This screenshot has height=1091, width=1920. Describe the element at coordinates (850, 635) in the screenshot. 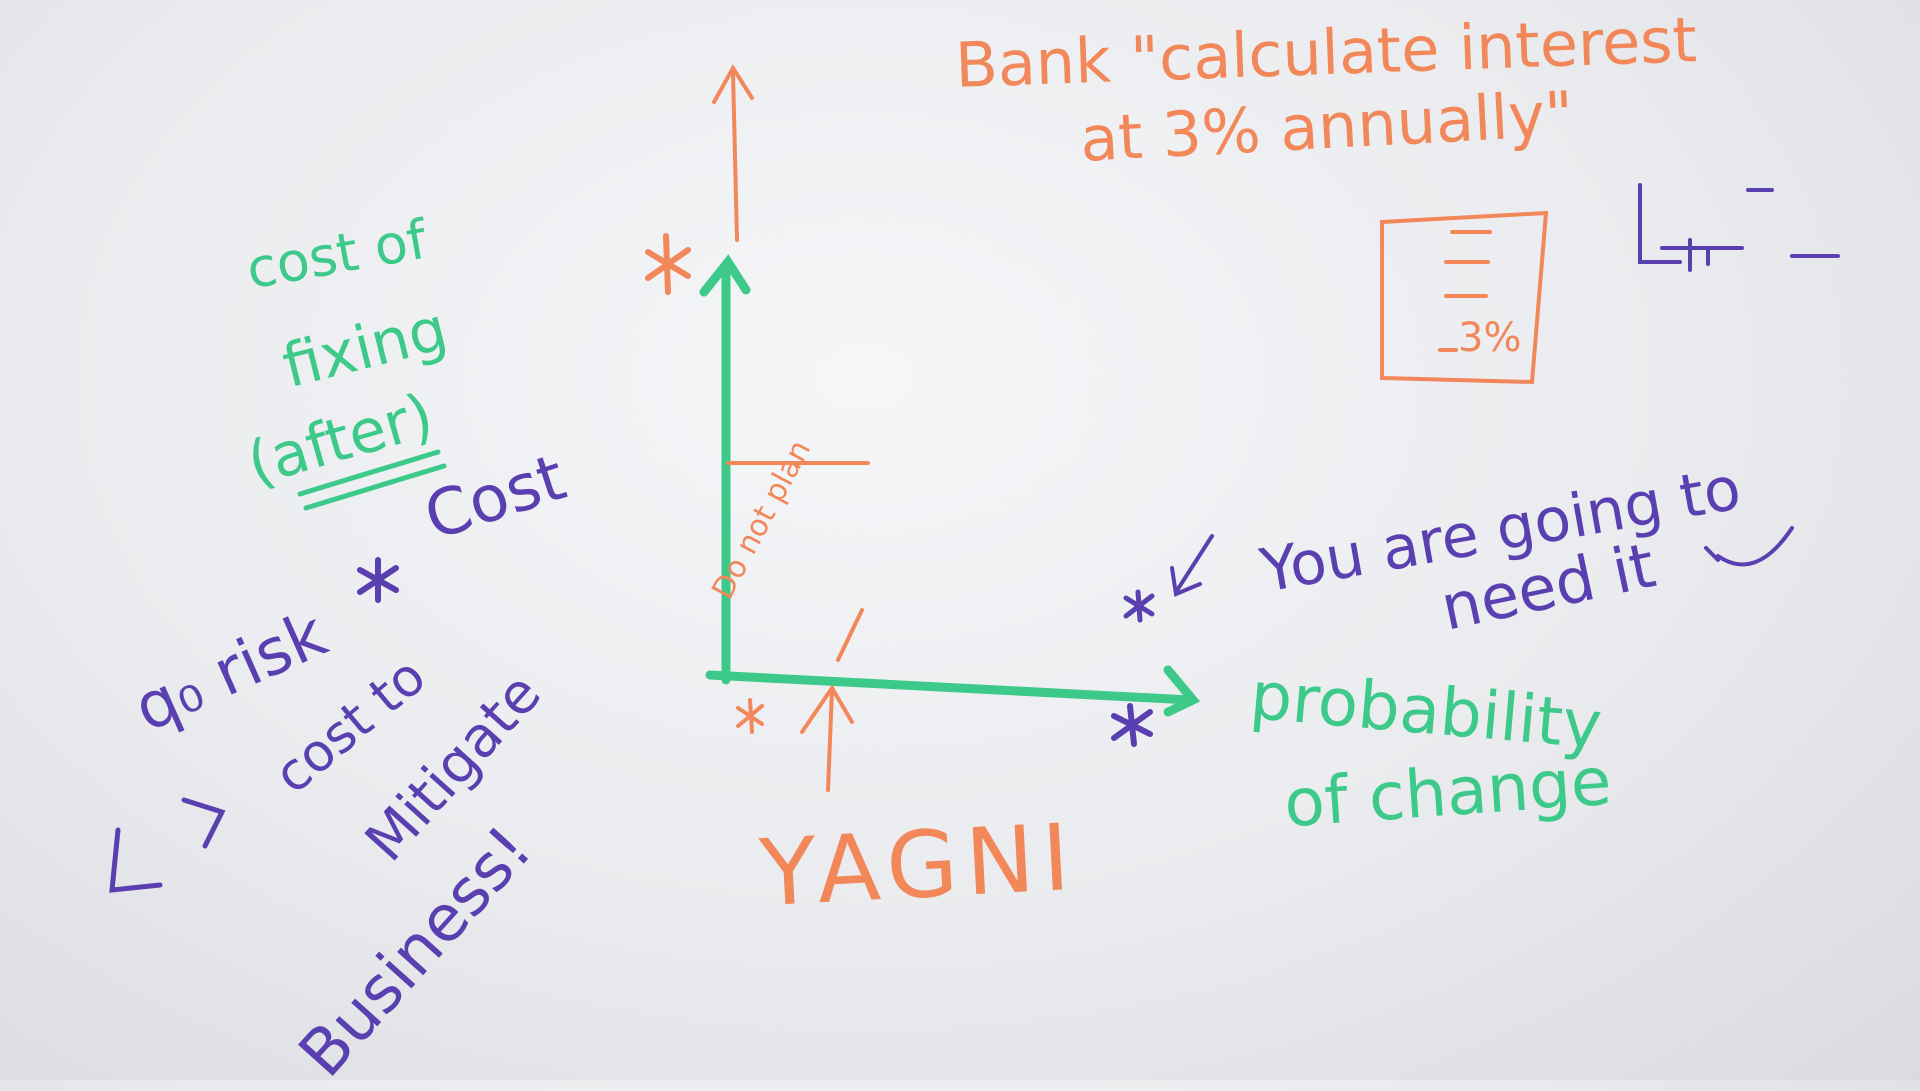

I see `do-not-plan-divider` at that location.